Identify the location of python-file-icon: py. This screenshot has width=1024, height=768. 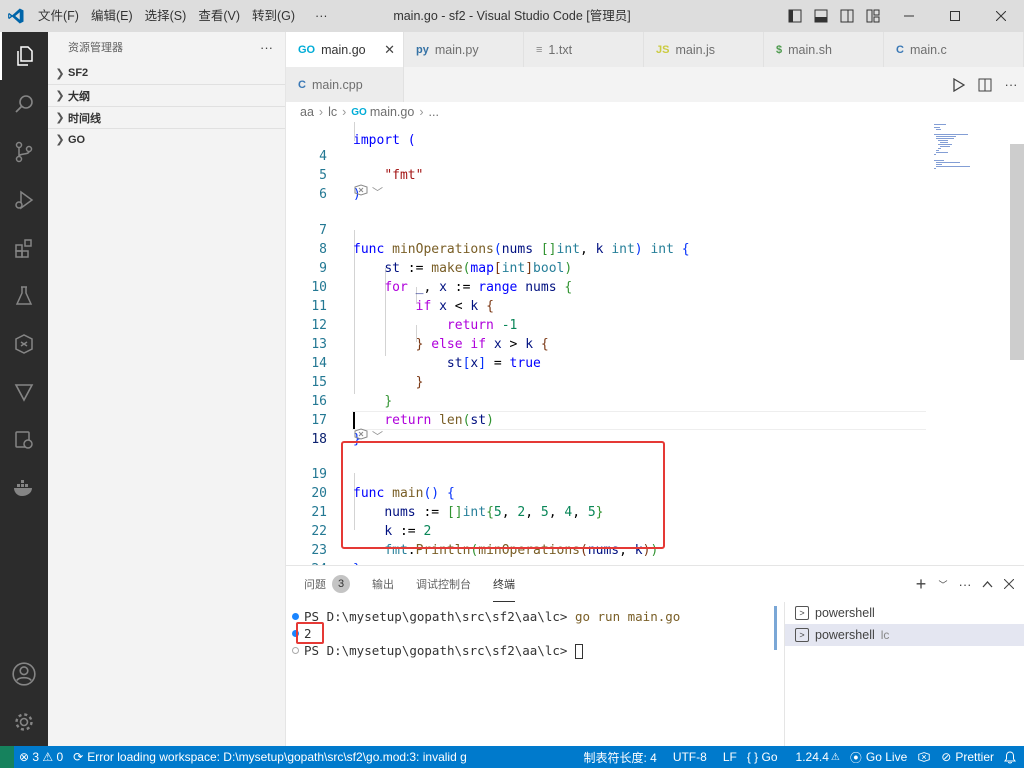
(422, 49).